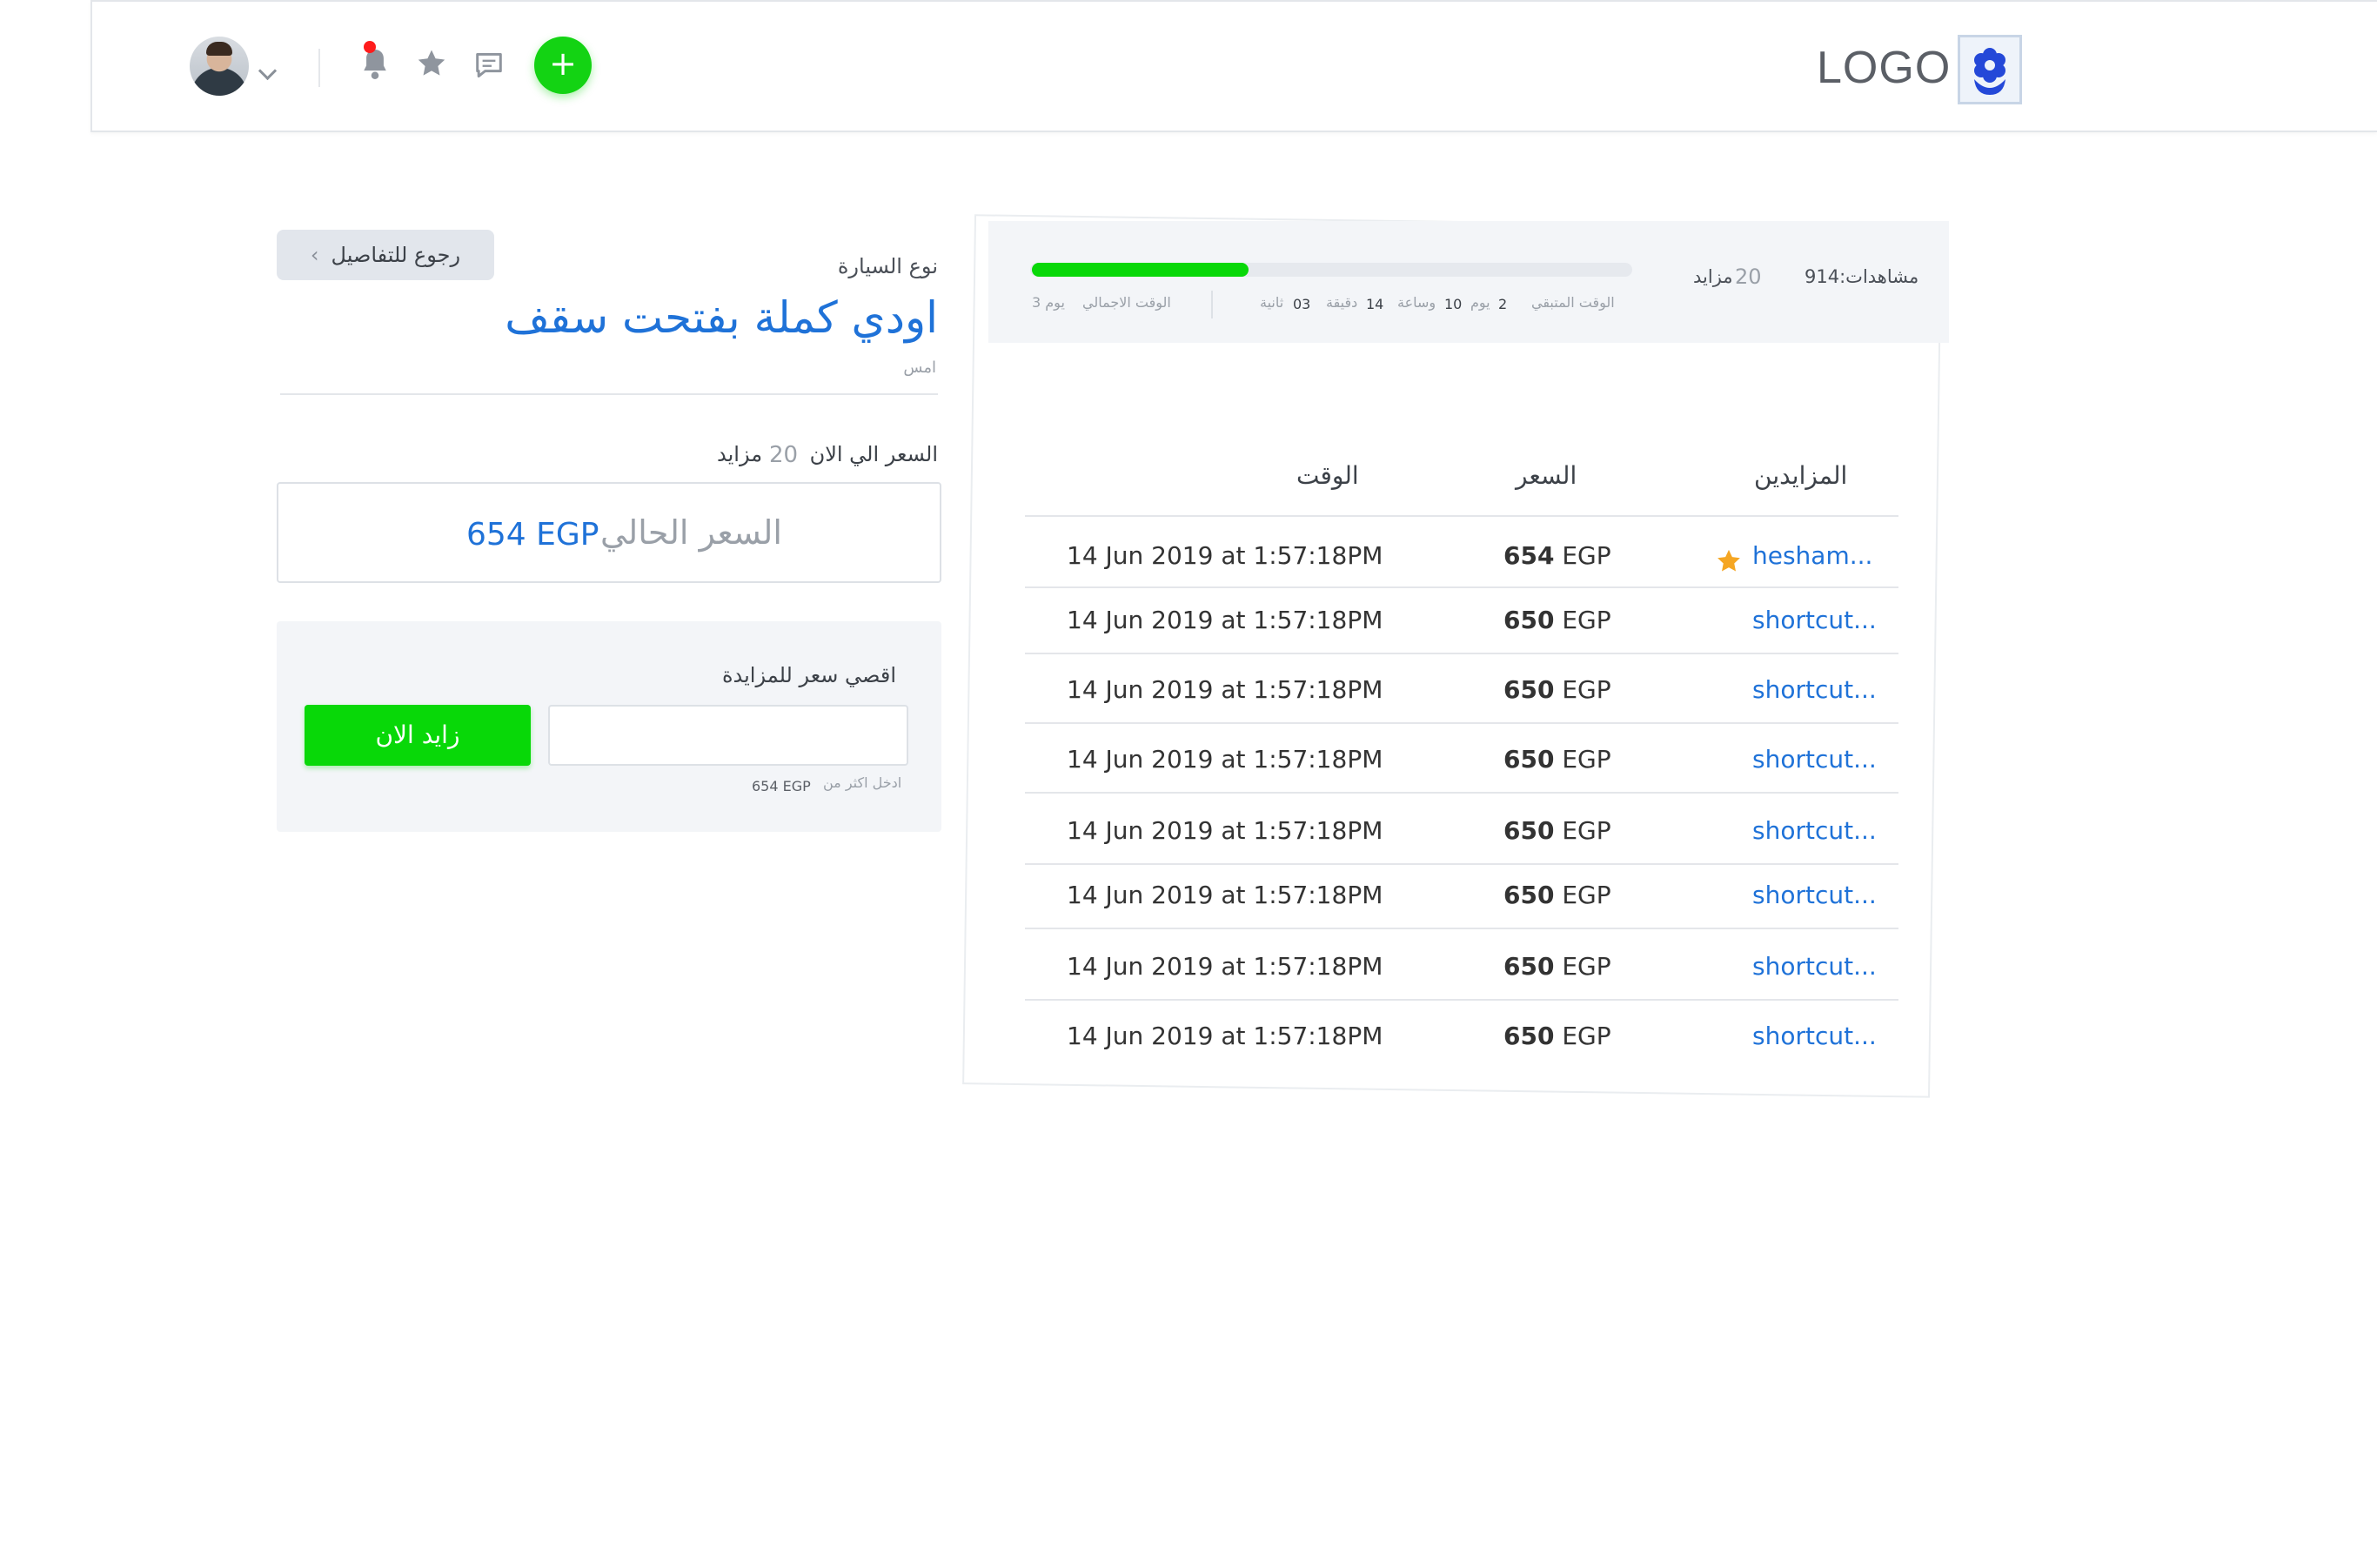  Describe the element at coordinates (873, 454) in the screenshot. I see `now-price-label: السعر الي الان` at that location.